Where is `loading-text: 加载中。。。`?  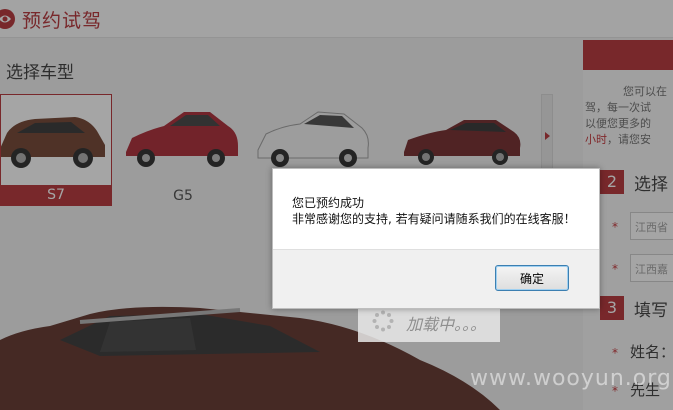 loading-text: 加载中。。。 is located at coordinates (446, 324).